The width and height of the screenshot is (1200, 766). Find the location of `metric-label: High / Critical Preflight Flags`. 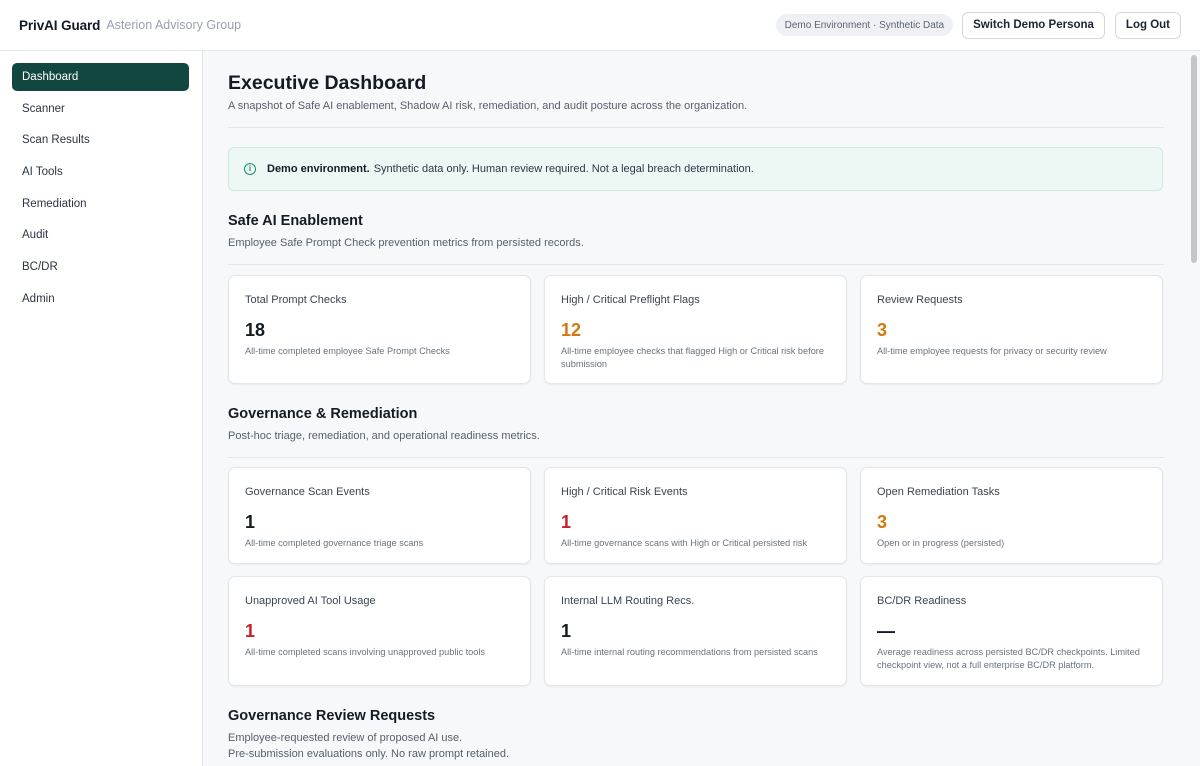

metric-label: High / Critical Preflight Flags is located at coordinates (630, 300).